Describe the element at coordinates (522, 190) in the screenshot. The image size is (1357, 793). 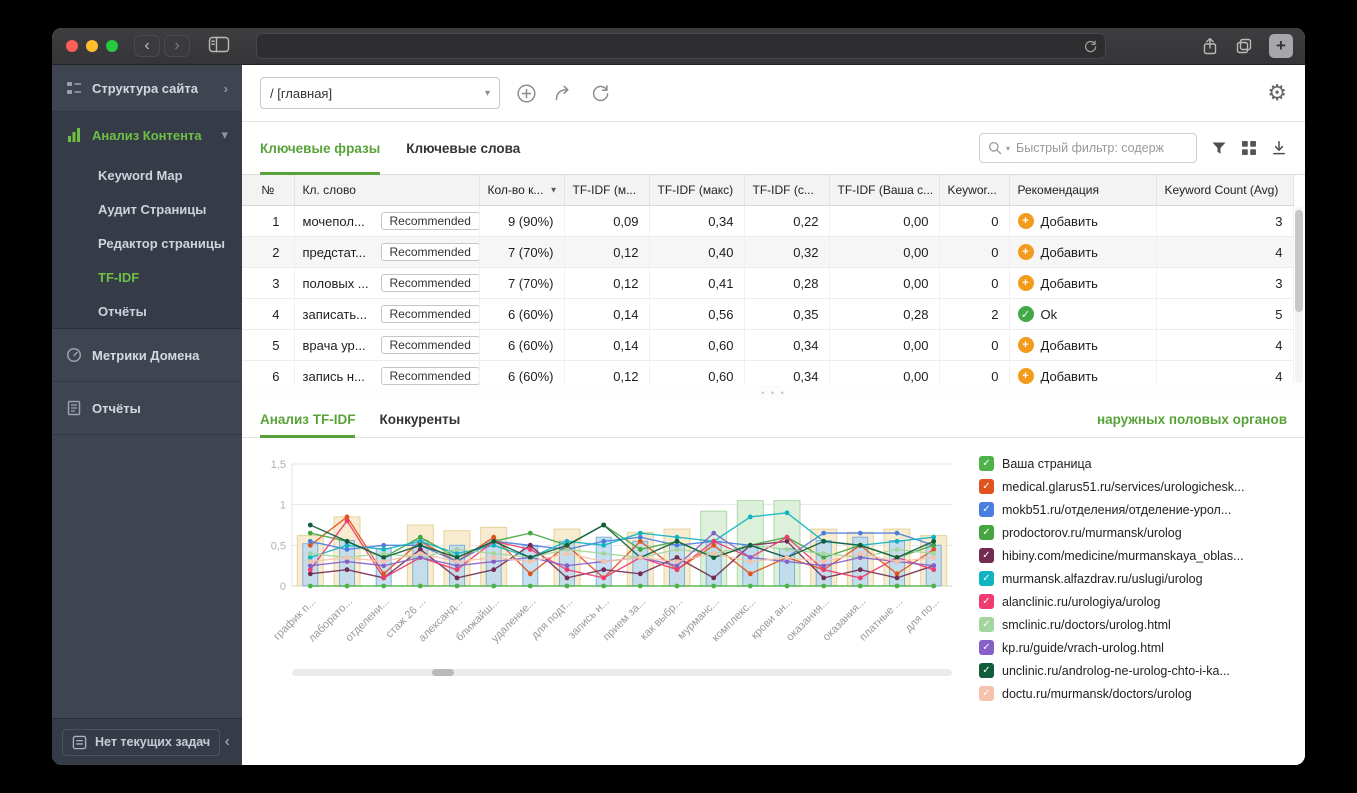
I see `col-count: Кол-во к... ▼` at that location.